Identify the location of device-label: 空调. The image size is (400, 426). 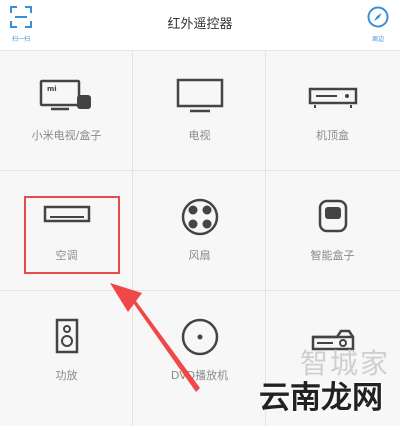
(66, 255).